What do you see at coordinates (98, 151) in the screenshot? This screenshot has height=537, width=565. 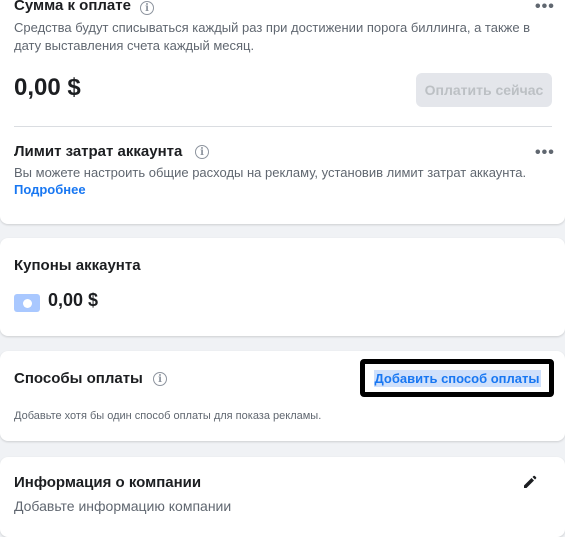 I see `spending-limit-title: Лимит затрат аккаунта` at bounding box center [98, 151].